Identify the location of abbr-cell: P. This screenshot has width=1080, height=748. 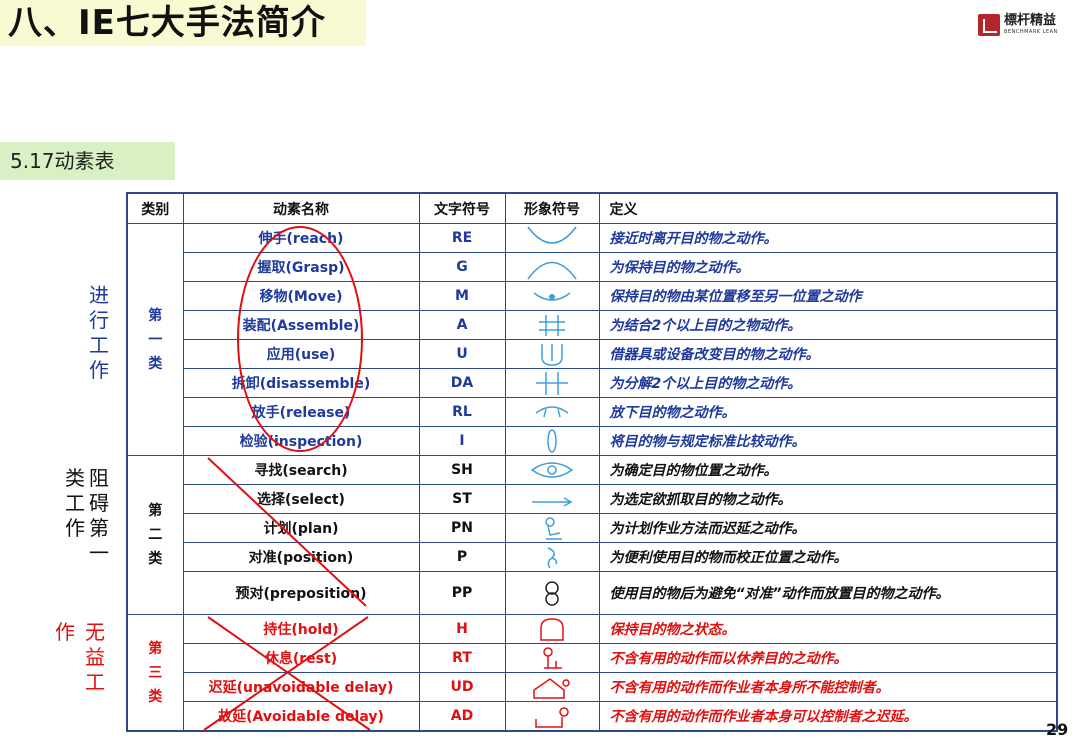
(462, 557).